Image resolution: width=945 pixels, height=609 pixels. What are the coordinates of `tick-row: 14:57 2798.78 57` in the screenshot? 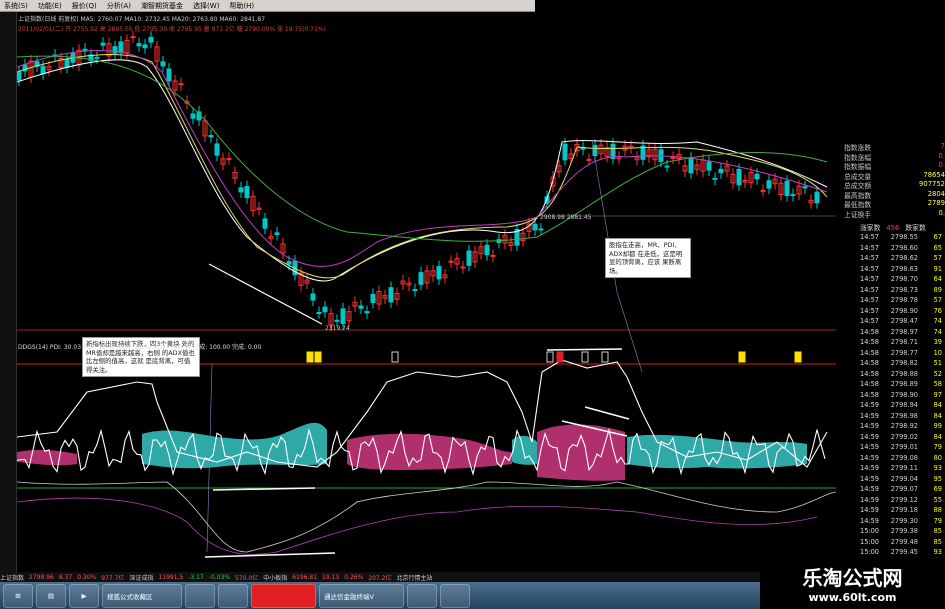 It's located at (902, 300).